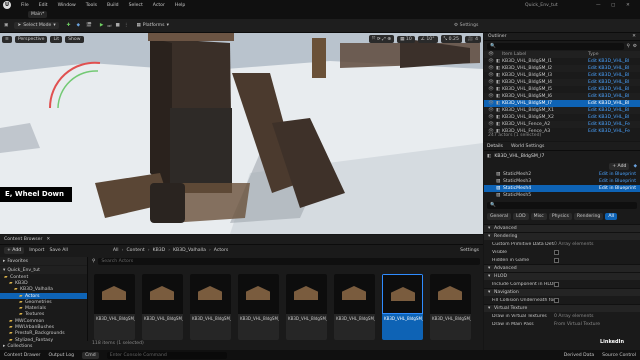  Describe the element at coordinates (466, 25) in the screenshot. I see `settings-icon: ⚙ Settings` at that location.